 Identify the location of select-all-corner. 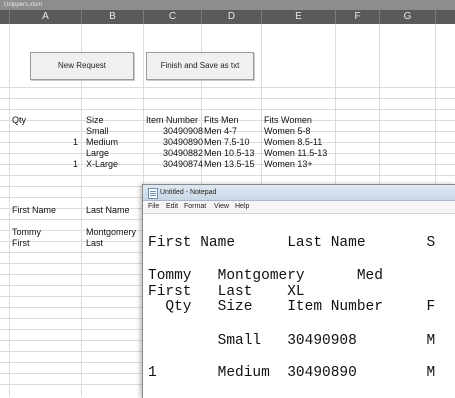
(5, 17).